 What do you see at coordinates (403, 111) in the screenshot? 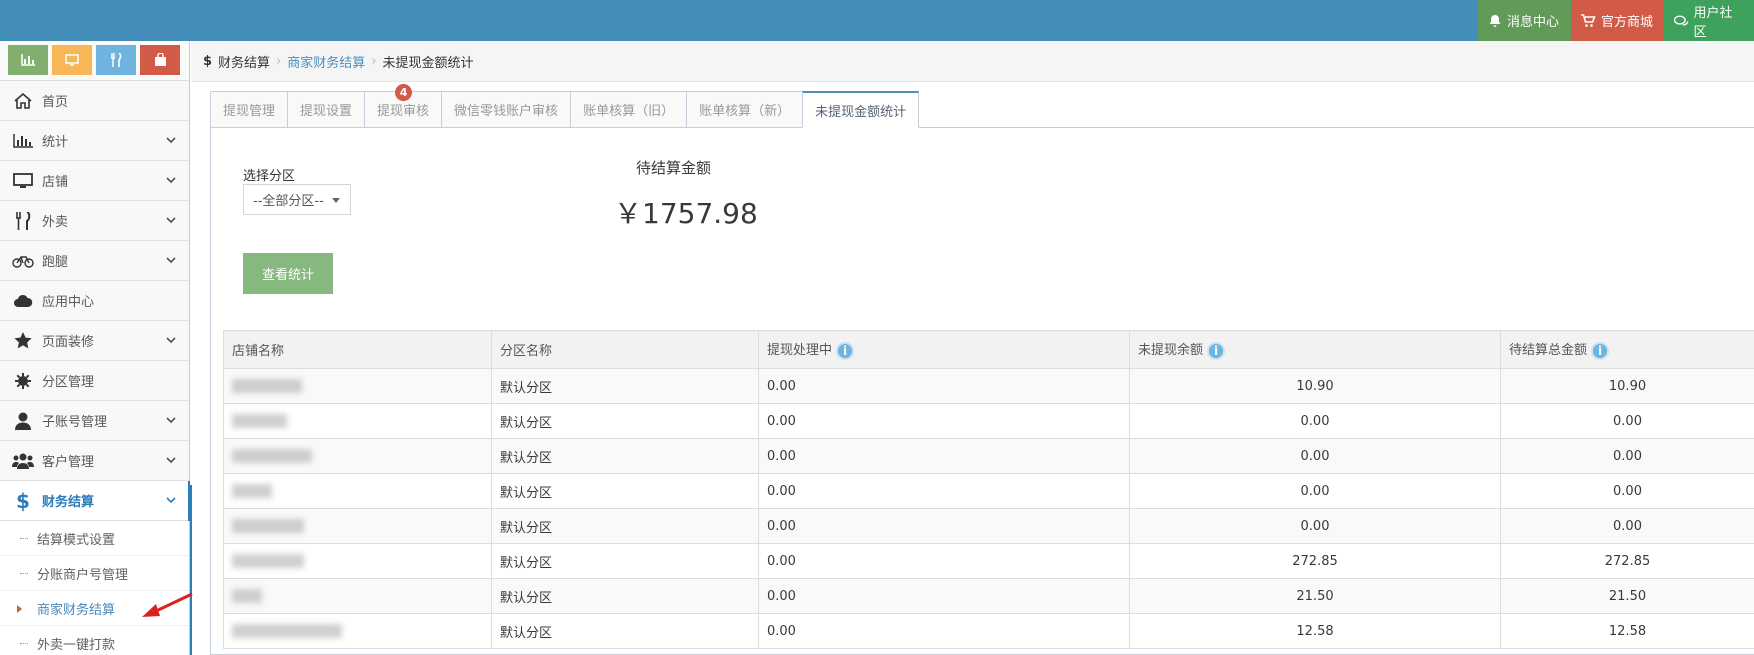
I see `tab-label: 提现审核` at bounding box center [403, 111].